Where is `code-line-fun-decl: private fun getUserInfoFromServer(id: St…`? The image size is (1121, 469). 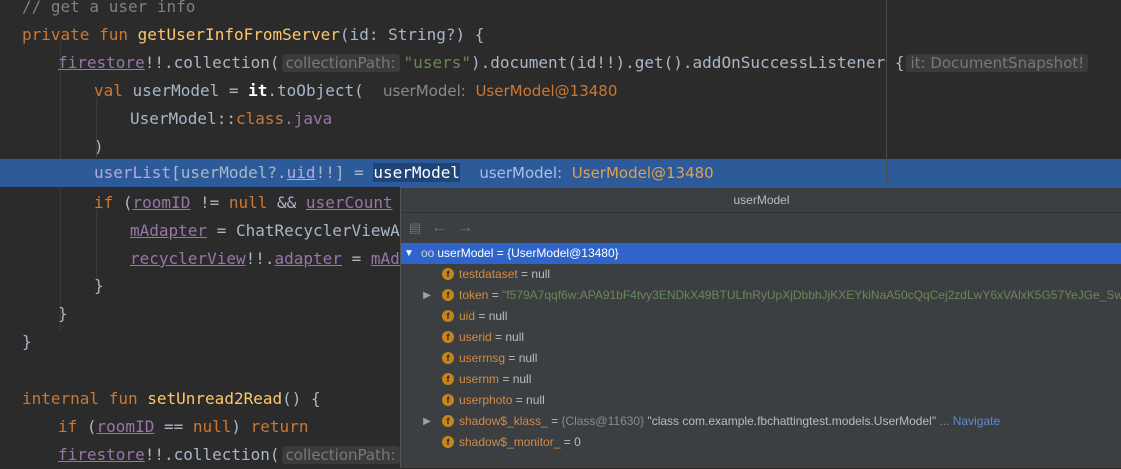 code-line-fun-decl: private fun getUserInfoFromServer(id: St… is located at coordinates (571, 35).